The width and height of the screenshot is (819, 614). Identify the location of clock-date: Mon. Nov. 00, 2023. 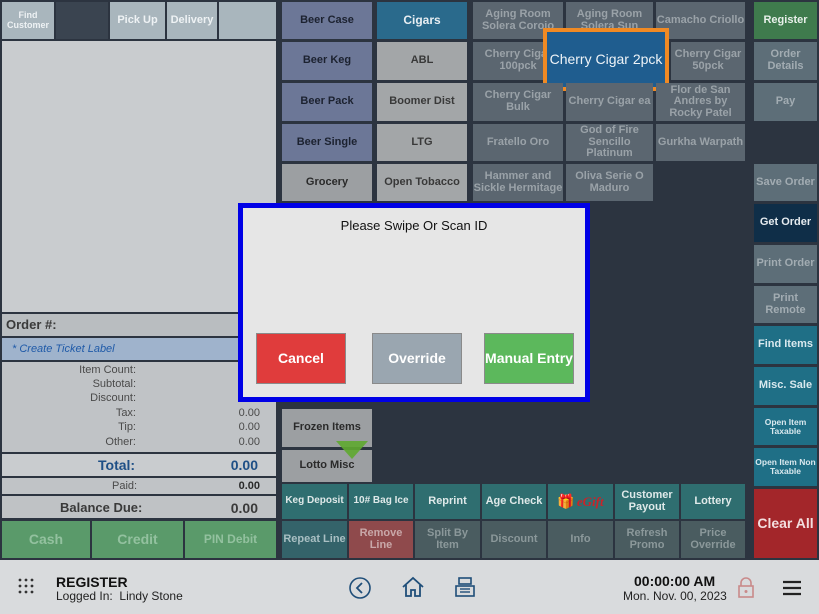
(675, 596).